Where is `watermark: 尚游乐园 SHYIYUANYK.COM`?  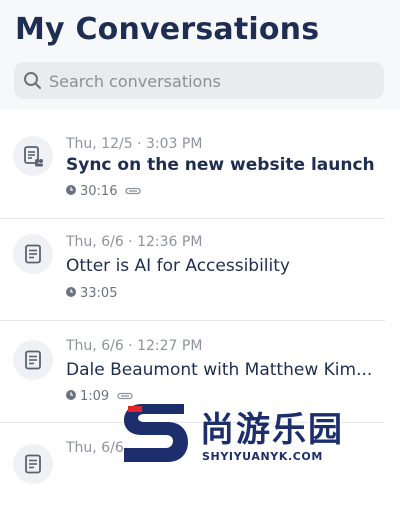 watermark: 尚游乐园 SHYIYUANYK.COM is located at coordinates (259, 434).